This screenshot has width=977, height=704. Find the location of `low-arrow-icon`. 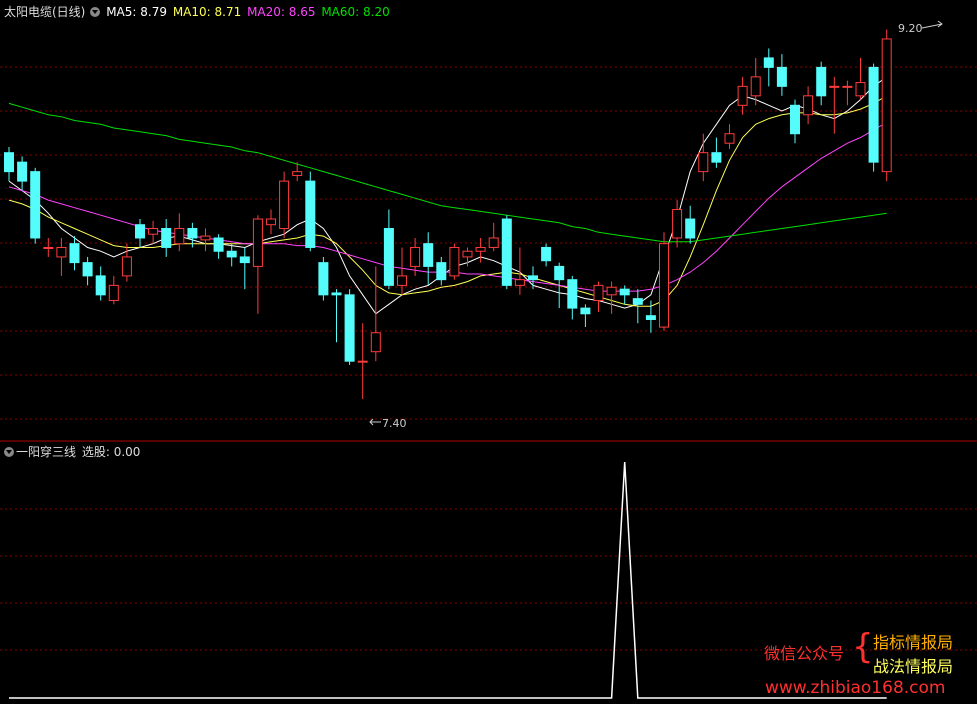

low-arrow-icon is located at coordinates (375, 422).